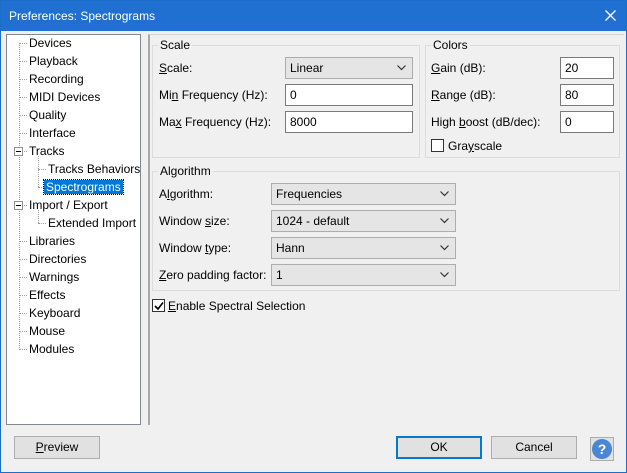  What do you see at coordinates (57, 447) in the screenshot?
I see `preview-button: Preview` at bounding box center [57, 447].